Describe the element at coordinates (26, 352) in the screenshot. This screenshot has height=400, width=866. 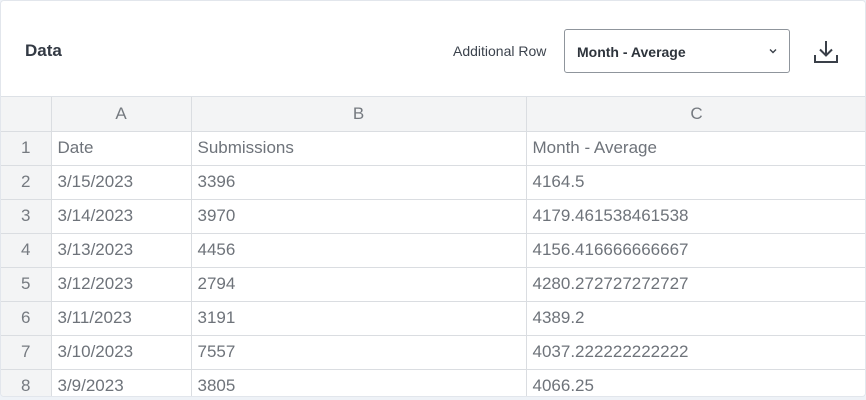
I see `row-number: 7` at that location.